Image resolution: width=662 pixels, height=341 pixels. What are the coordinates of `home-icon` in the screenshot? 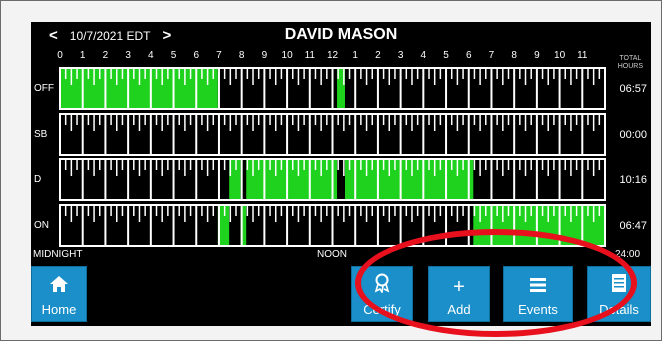 It's located at (59, 286).